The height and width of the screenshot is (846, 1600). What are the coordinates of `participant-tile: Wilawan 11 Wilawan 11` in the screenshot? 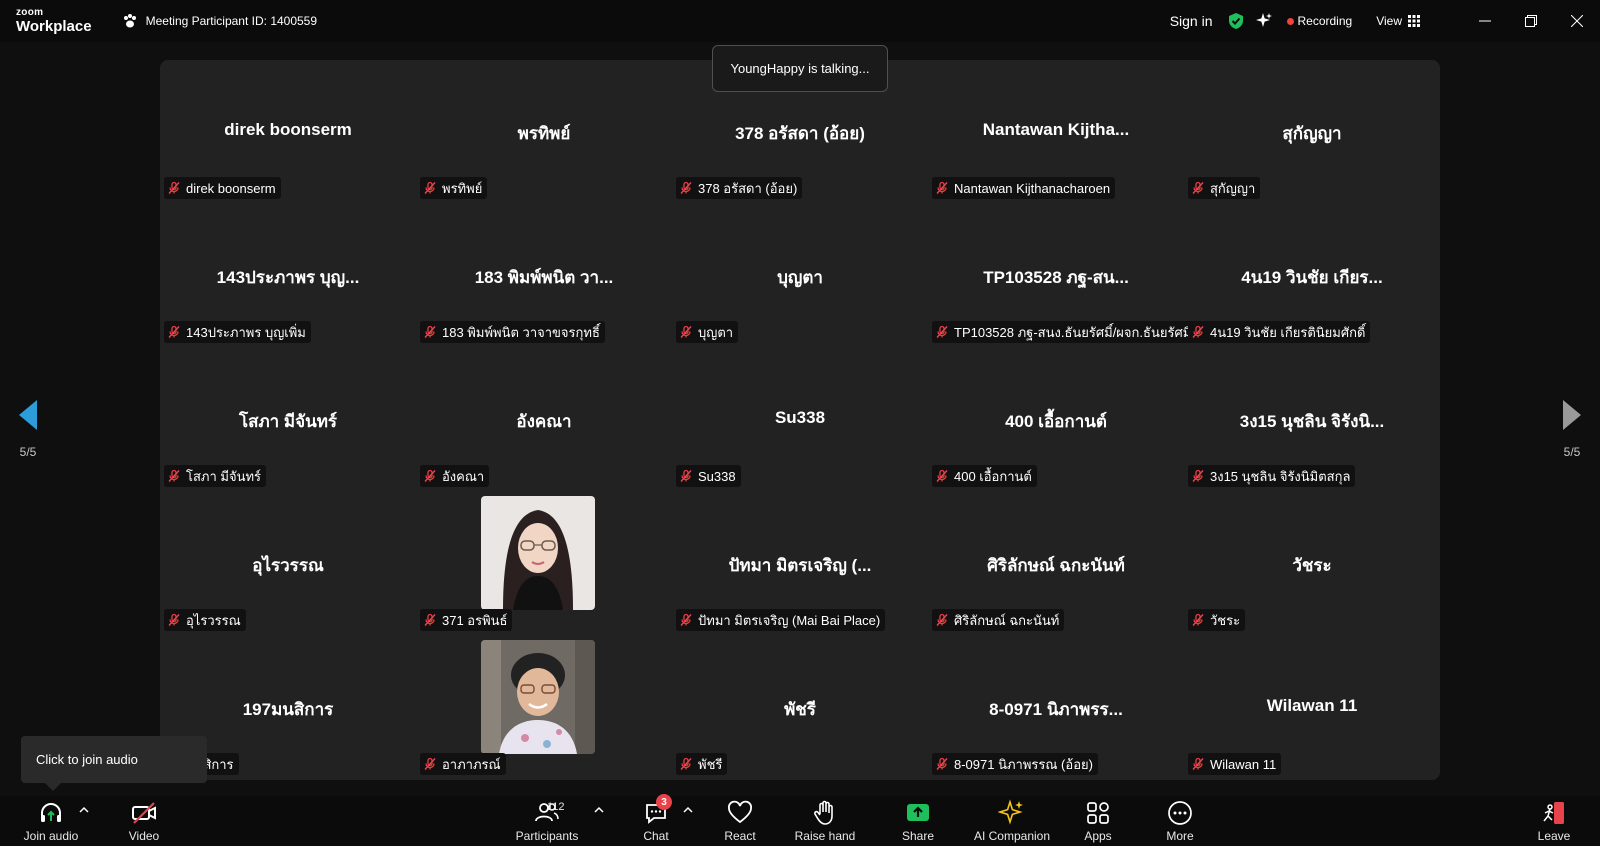 It's located at (1312, 708).